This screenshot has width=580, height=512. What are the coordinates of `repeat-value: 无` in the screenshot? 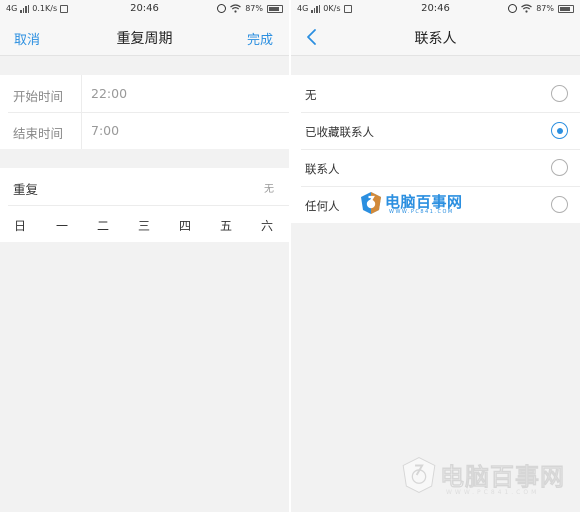 It's located at (269, 189).